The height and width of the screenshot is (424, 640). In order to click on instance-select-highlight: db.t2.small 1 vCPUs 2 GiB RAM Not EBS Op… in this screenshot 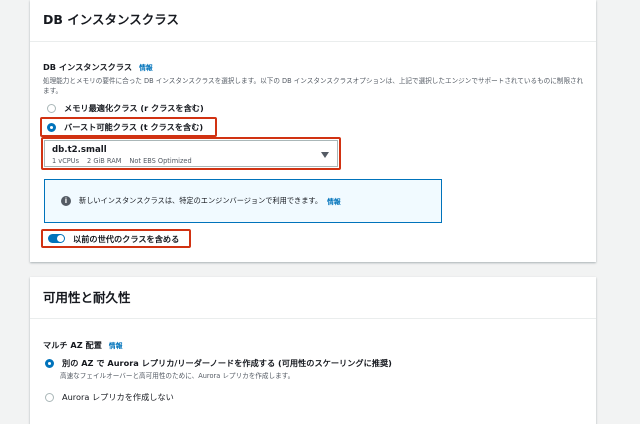, I will do `click(191, 153)`.